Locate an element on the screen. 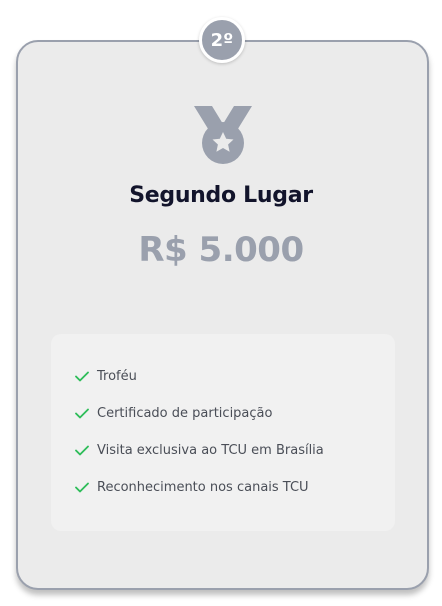 The image size is (442, 606). list-item: Reconhecimento nos canais TCU is located at coordinates (223, 487).